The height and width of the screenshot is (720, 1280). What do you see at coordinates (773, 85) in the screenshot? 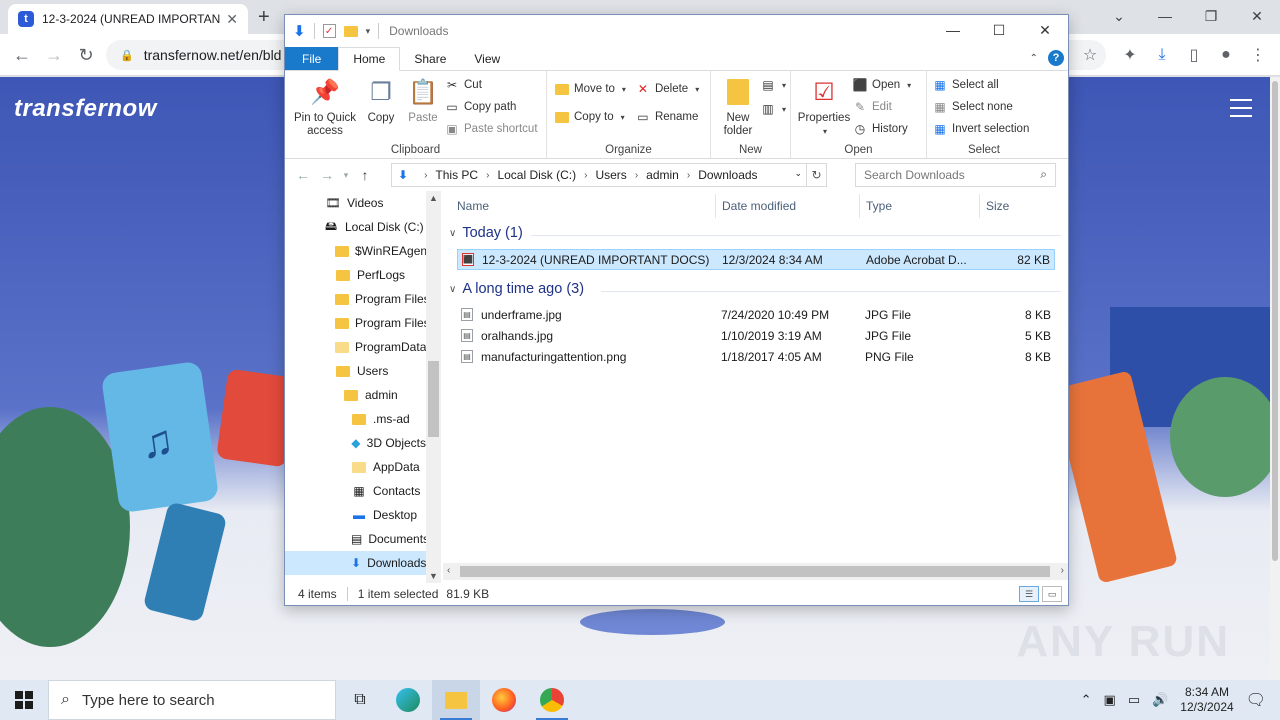
I see `new-item-button: ▤ ▾` at bounding box center [773, 85].